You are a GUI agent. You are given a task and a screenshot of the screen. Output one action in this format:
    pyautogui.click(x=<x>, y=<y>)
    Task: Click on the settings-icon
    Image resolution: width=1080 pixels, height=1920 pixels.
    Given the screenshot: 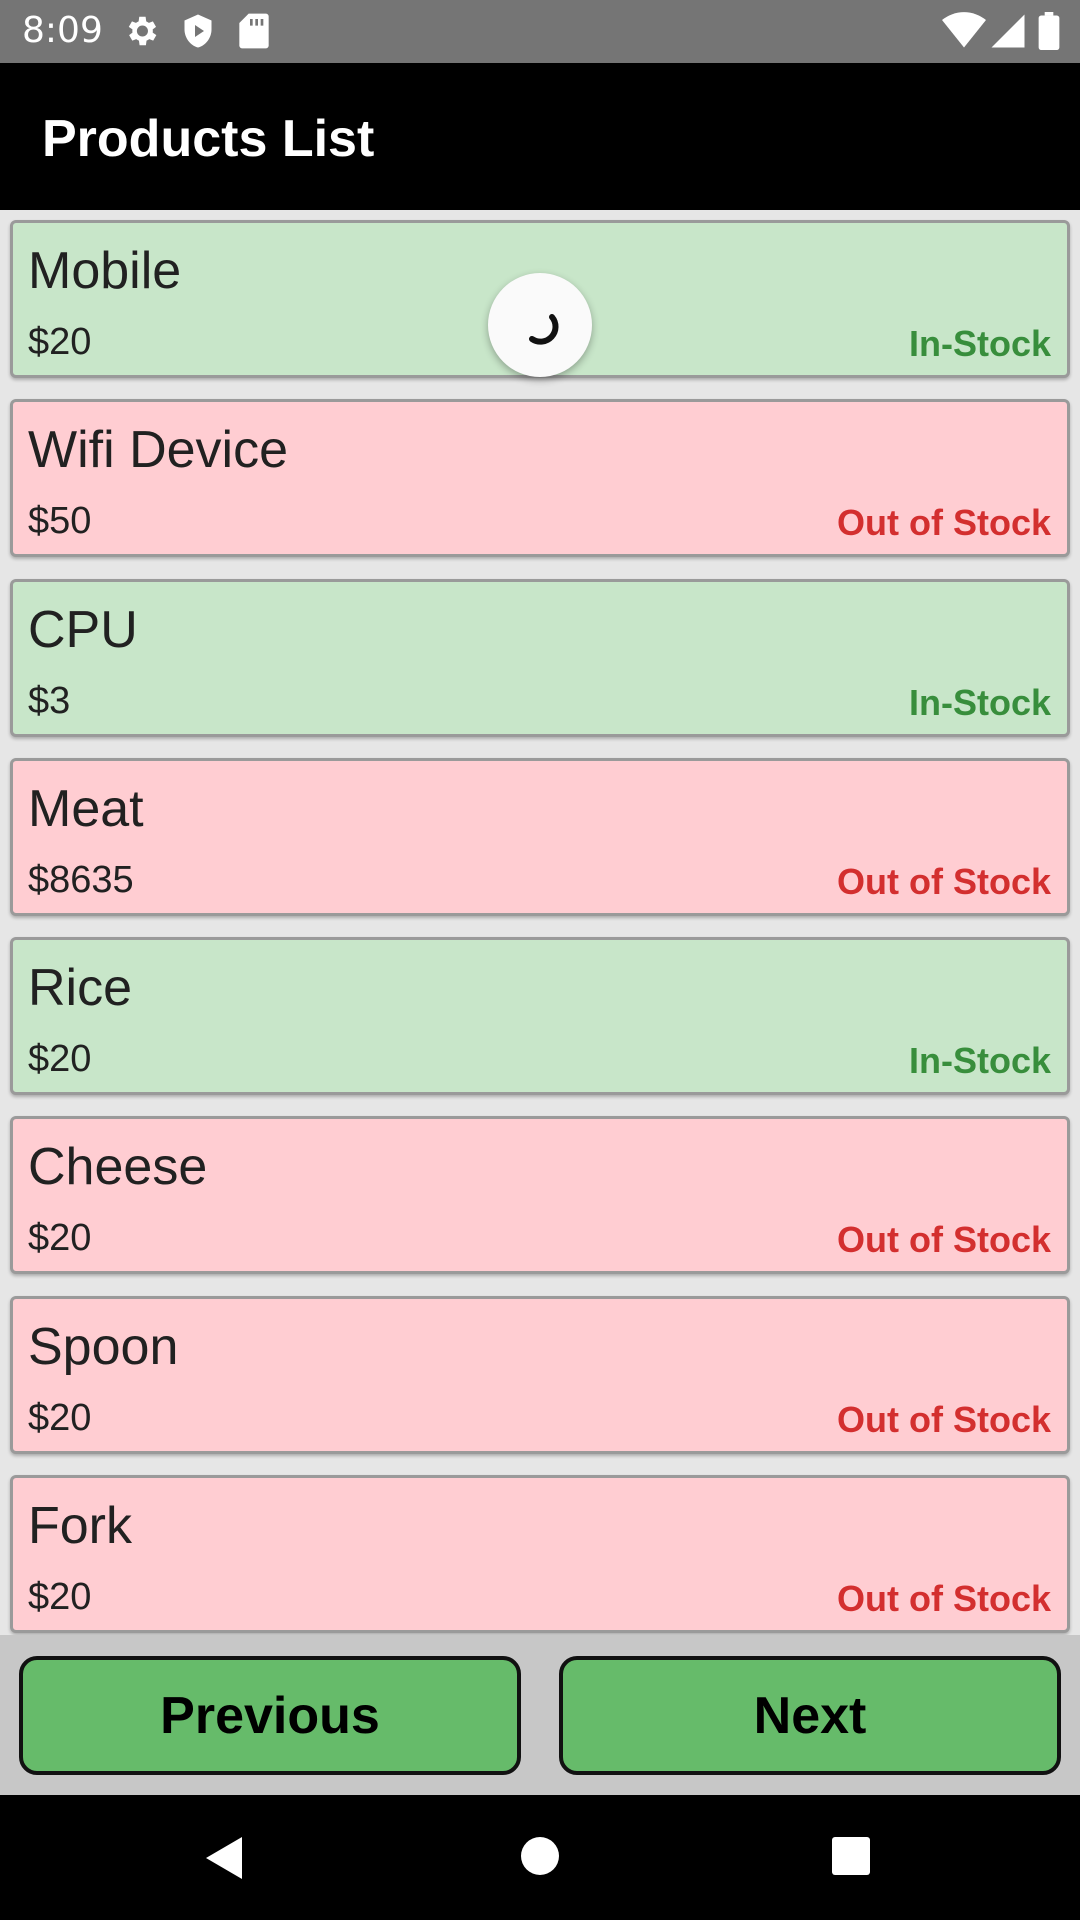 What is the action you would take?
    pyautogui.click(x=141, y=33)
    